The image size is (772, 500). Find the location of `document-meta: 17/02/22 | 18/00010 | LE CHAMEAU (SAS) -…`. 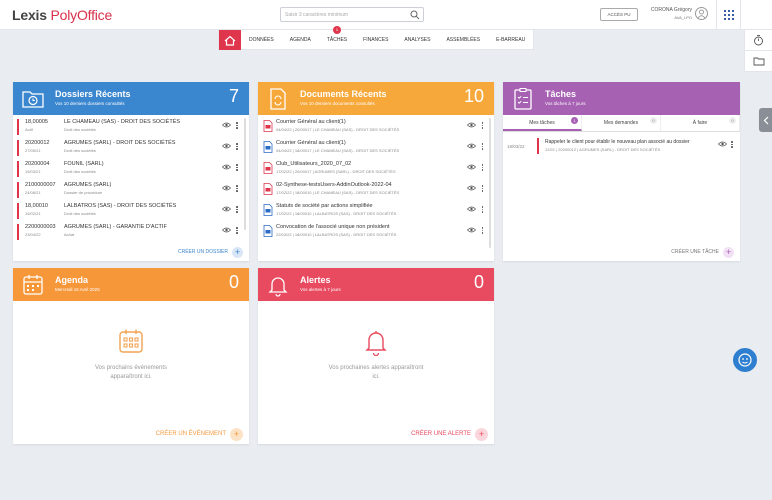

document-meta: 17/02/22 | 18/00010 | LE CHAMEAU (SAS) -… is located at coordinates (338, 192).